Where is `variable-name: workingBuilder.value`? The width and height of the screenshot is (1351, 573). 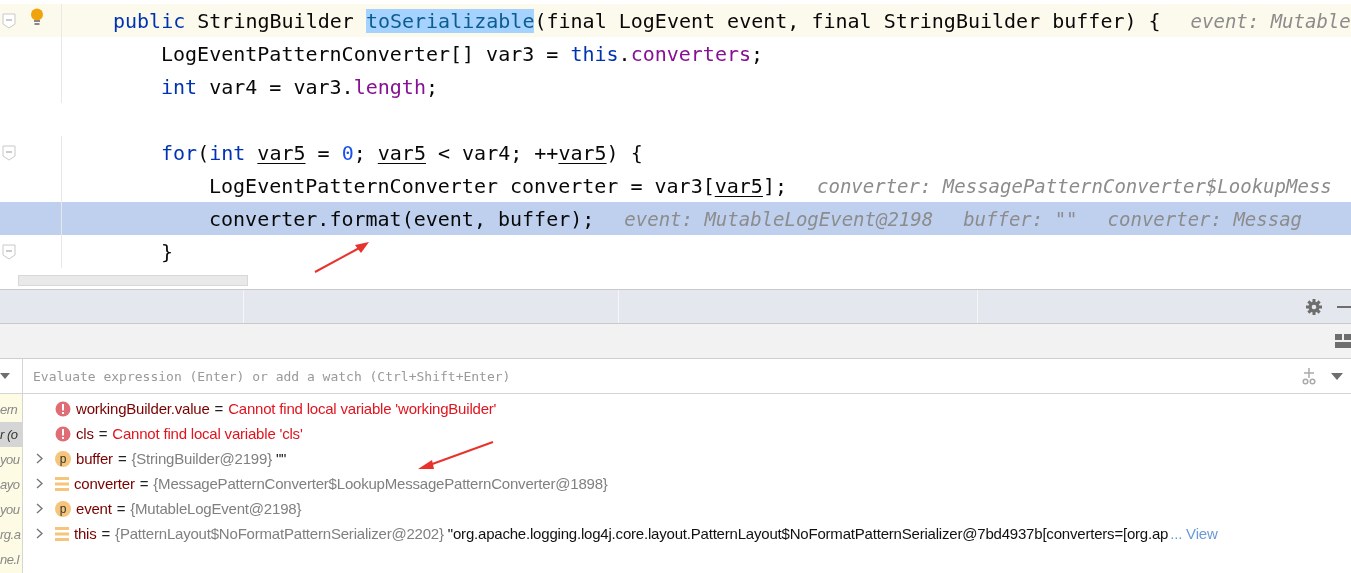
variable-name: workingBuilder.value is located at coordinates (143, 408).